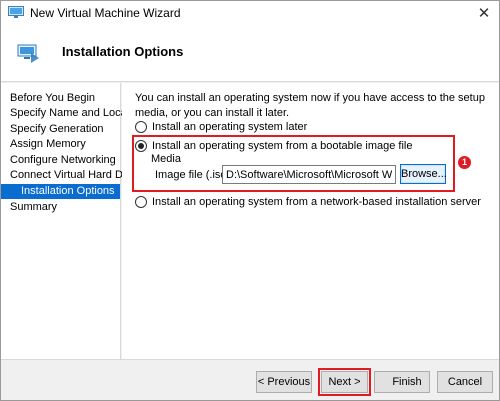 This screenshot has height=401, width=500. Describe the element at coordinates (60, 160) in the screenshot. I see `nav-item-configure-networking: Configure Networking` at that location.